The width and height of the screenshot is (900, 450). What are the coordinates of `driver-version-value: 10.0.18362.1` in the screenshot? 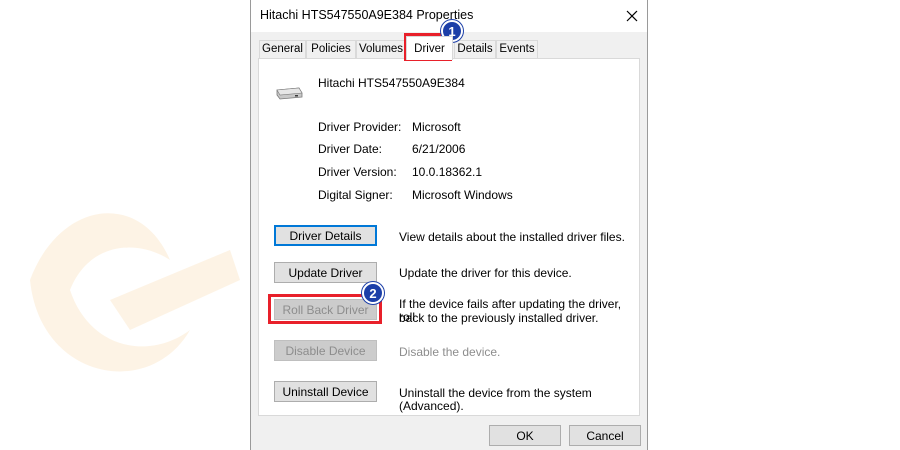 It's located at (447, 172).